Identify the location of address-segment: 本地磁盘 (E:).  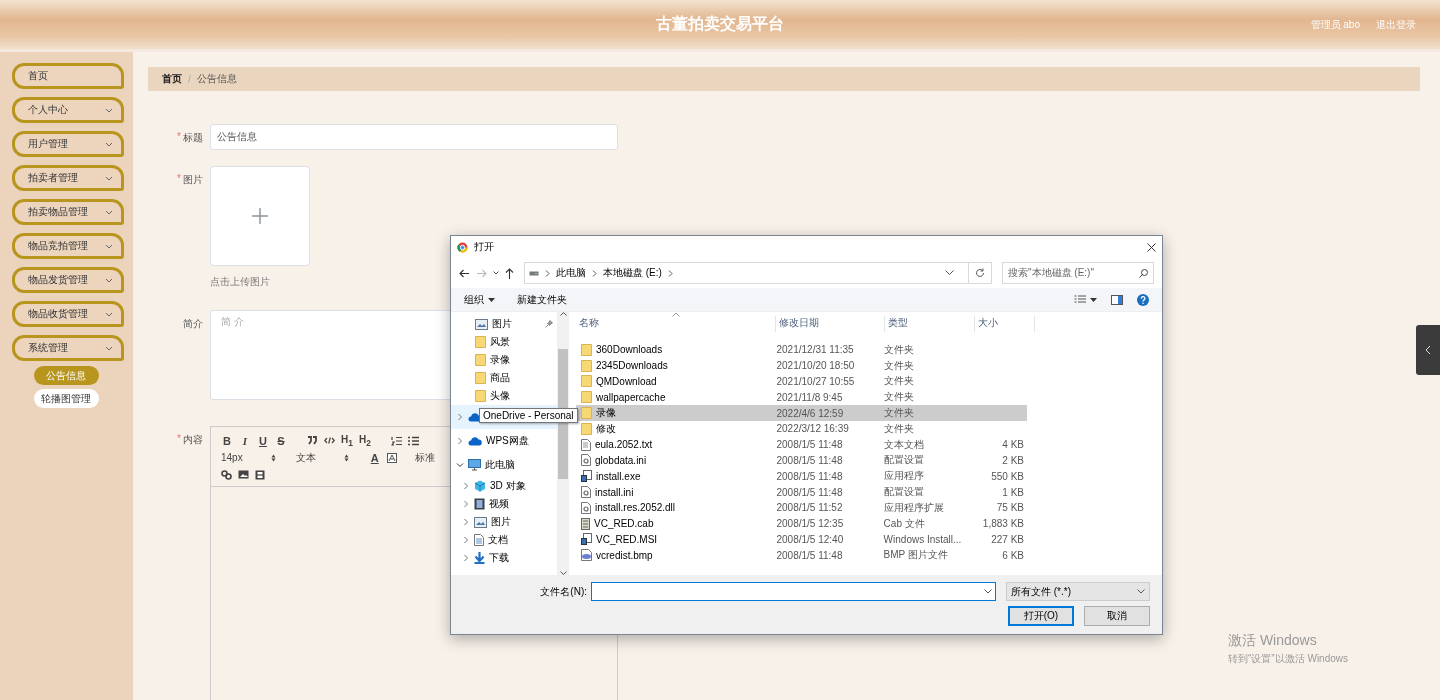
(632, 273).